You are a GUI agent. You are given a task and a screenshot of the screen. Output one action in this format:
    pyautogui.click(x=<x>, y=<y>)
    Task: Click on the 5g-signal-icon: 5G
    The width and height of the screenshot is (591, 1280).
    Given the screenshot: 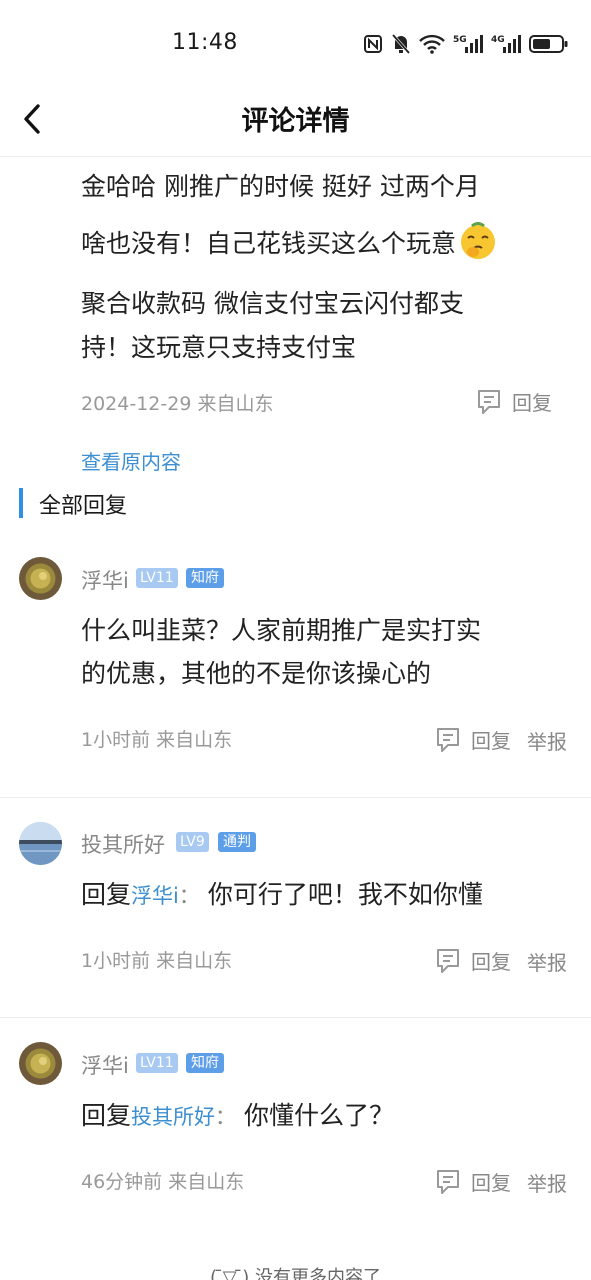 What is the action you would take?
    pyautogui.click(x=468, y=44)
    